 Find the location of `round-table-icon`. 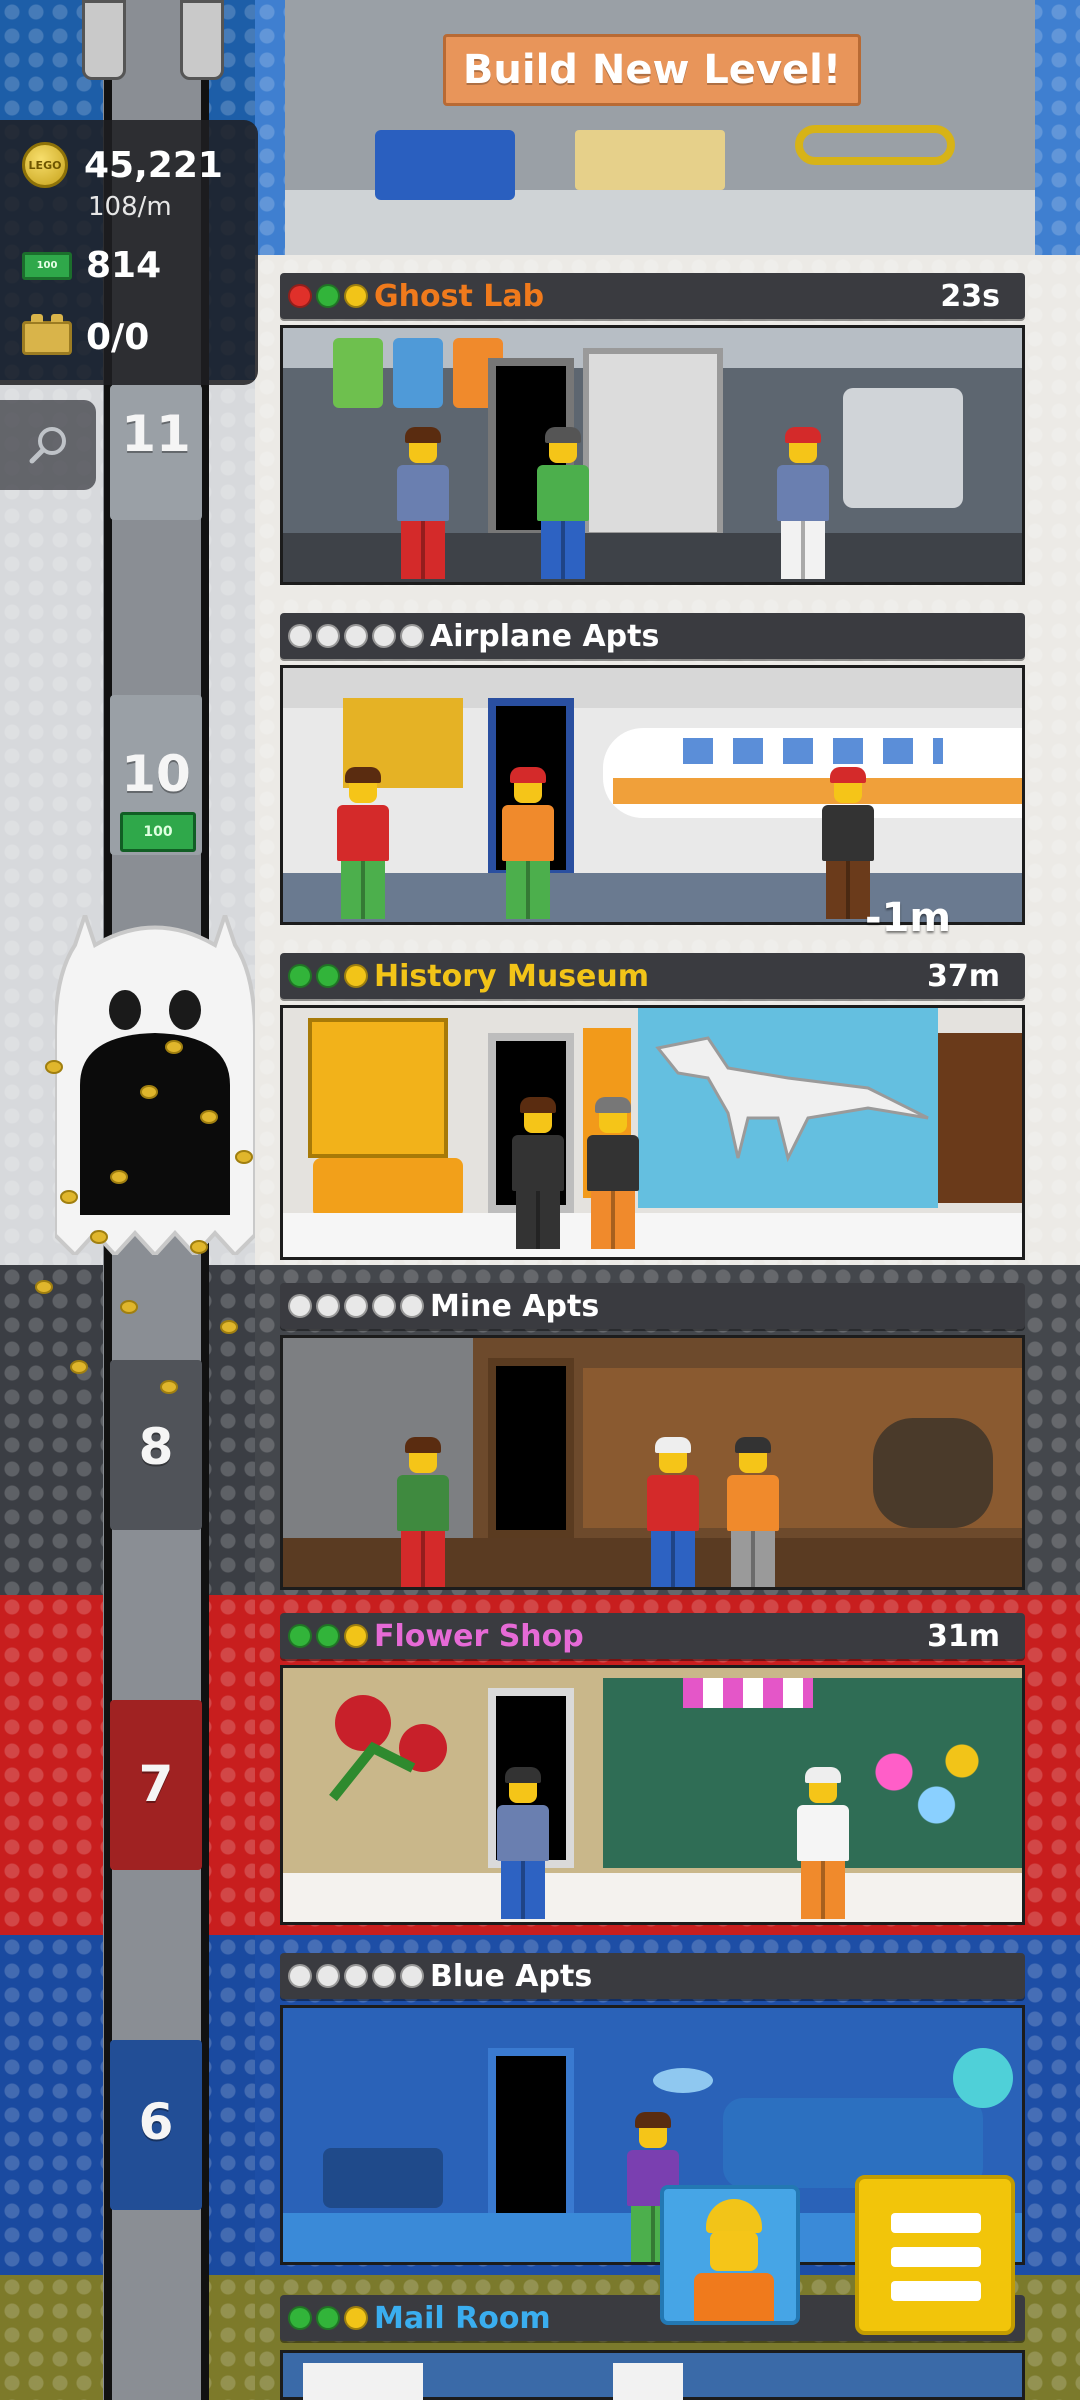

round-table-icon is located at coordinates (383, 2178).